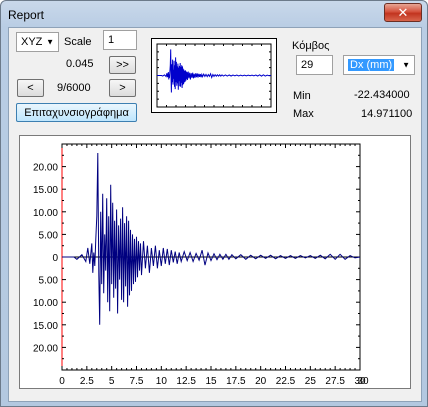  What do you see at coordinates (32, 42) in the screenshot?
I see `axis-select-value: XYZ` at bounding box center [32, 42].